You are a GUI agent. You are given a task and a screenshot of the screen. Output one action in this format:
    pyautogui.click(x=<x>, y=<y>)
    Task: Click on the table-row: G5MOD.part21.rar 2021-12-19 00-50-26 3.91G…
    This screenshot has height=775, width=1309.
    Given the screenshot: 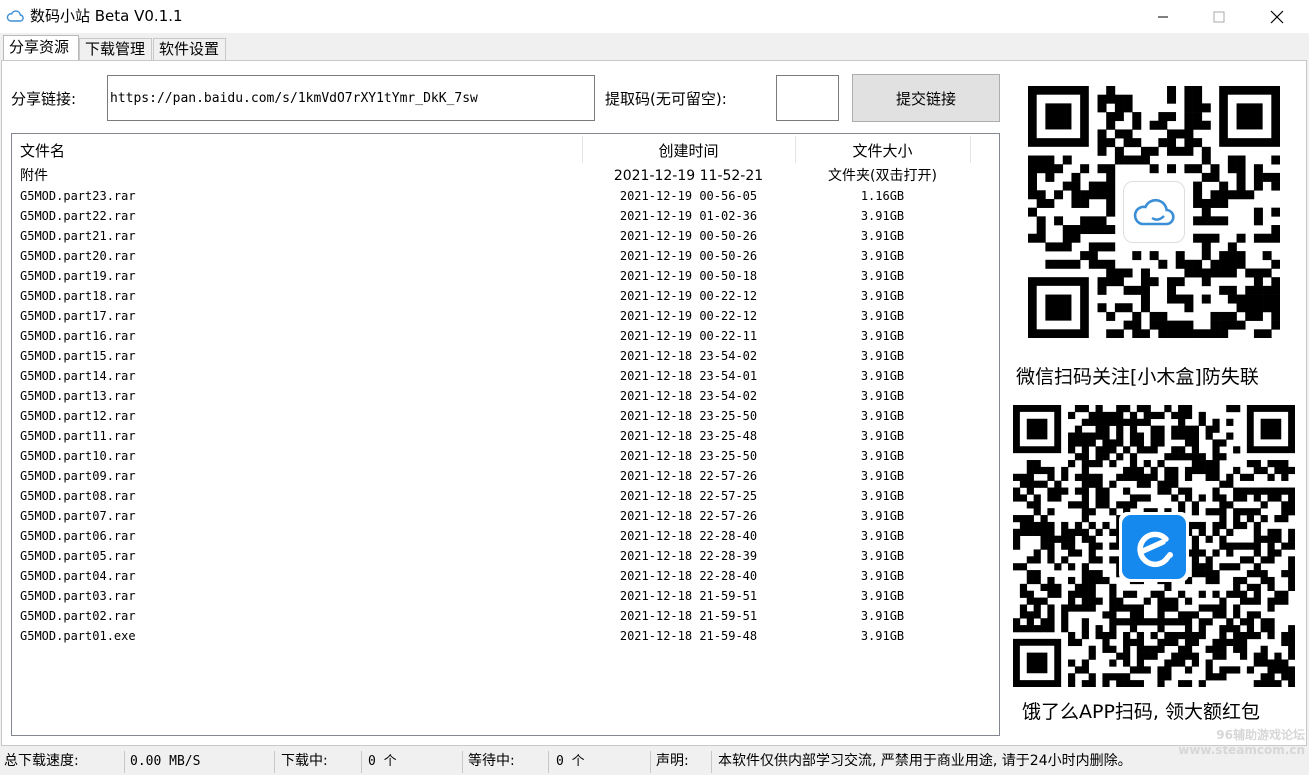 What is the action you would take?
    pyautogui.click(x=505, y=236)
    